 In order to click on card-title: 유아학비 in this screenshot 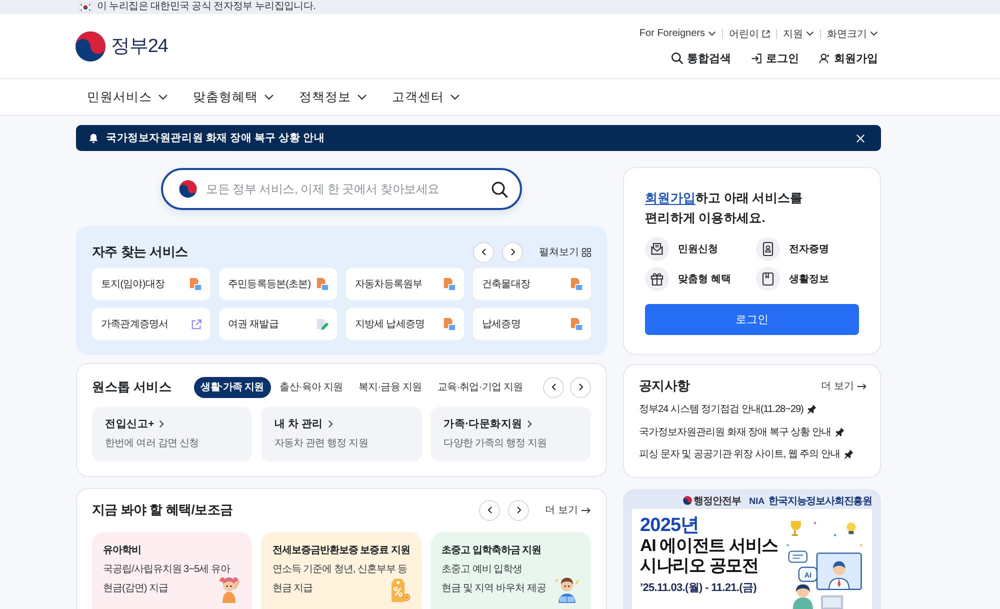, I will do `click(122, 551)`.